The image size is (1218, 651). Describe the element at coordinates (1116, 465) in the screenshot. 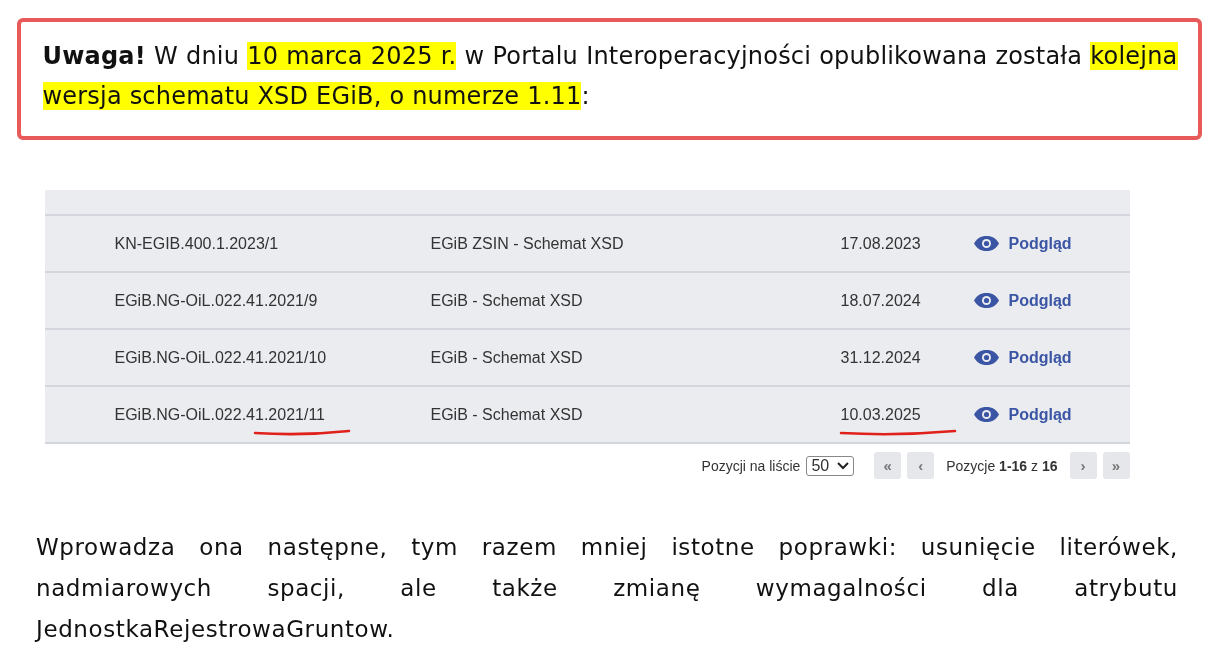

I see `last-page-button: »` at that location.